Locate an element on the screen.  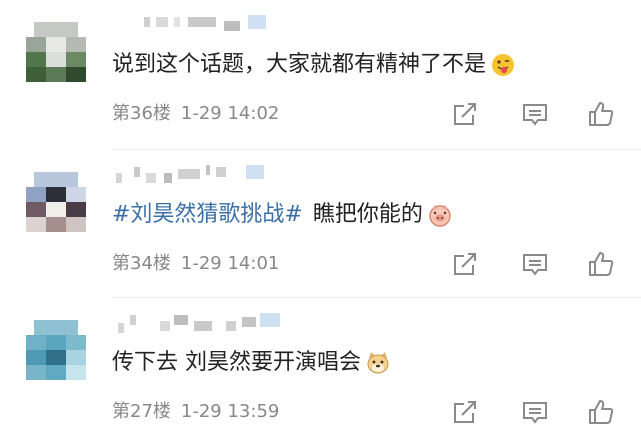
doge-emoji is located at coordinates (378, 363).